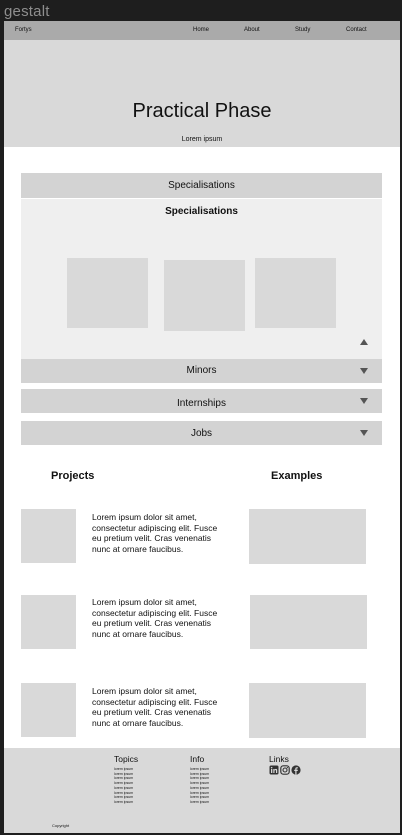  What do you see at coordinates (252, 30) in the screenshot?
I see `nav-link-about: About` at bounding box center [252, 30].